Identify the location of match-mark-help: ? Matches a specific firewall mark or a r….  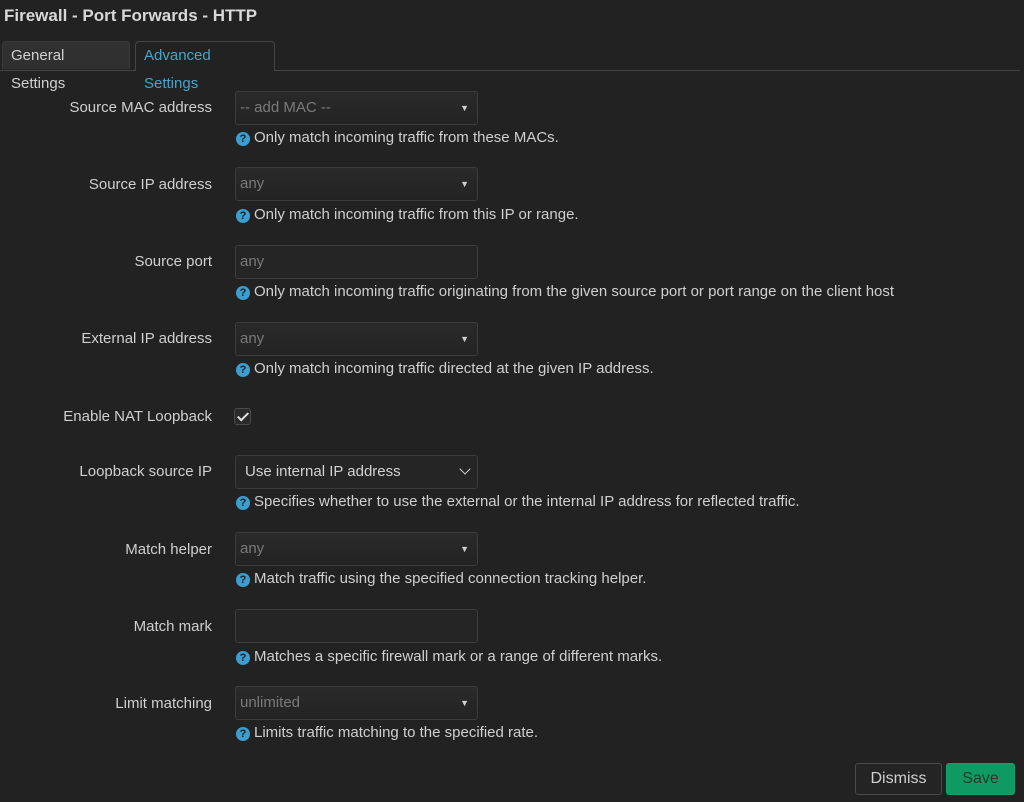
(449, 656).